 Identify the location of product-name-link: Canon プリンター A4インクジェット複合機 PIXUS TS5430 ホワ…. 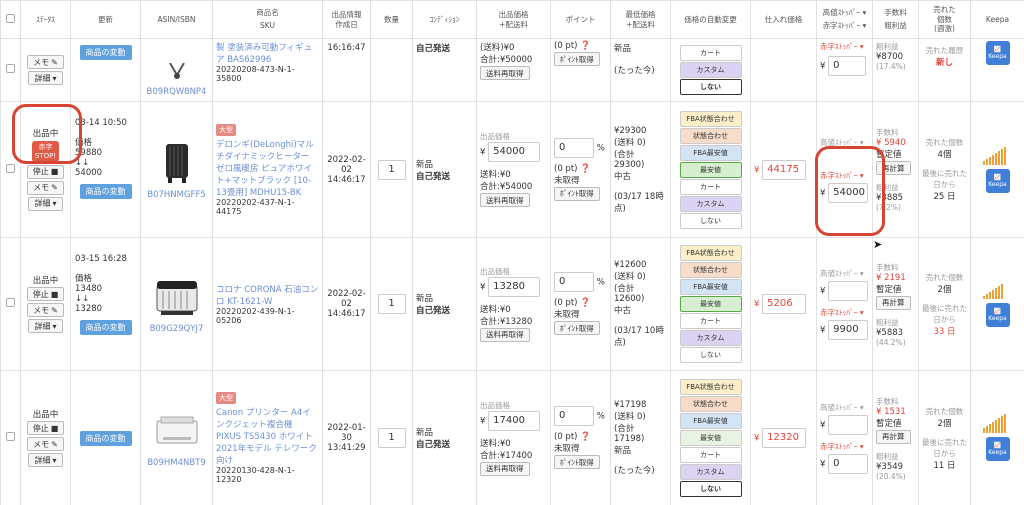
(267, 436).